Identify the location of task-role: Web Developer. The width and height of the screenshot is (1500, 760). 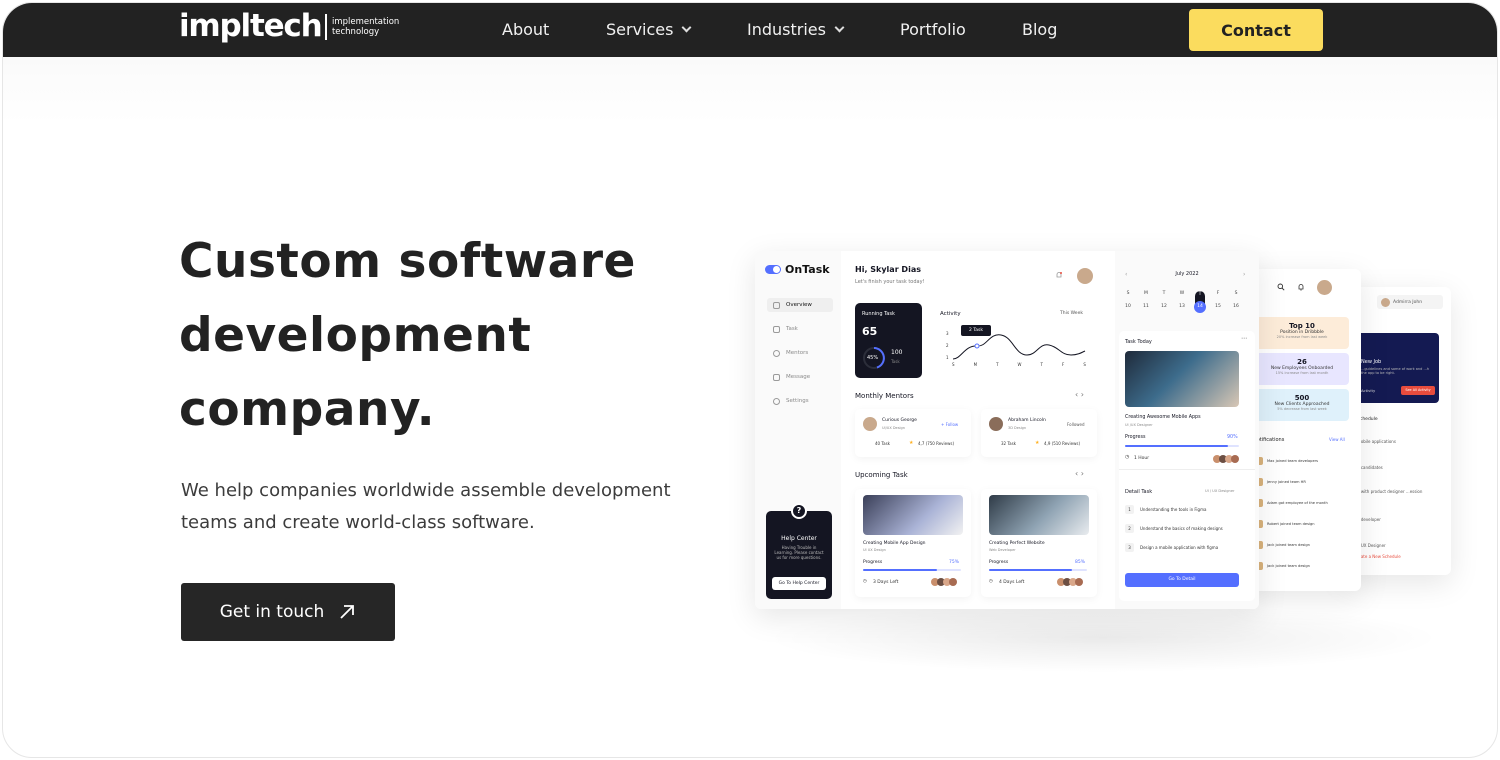
(1002, 550).